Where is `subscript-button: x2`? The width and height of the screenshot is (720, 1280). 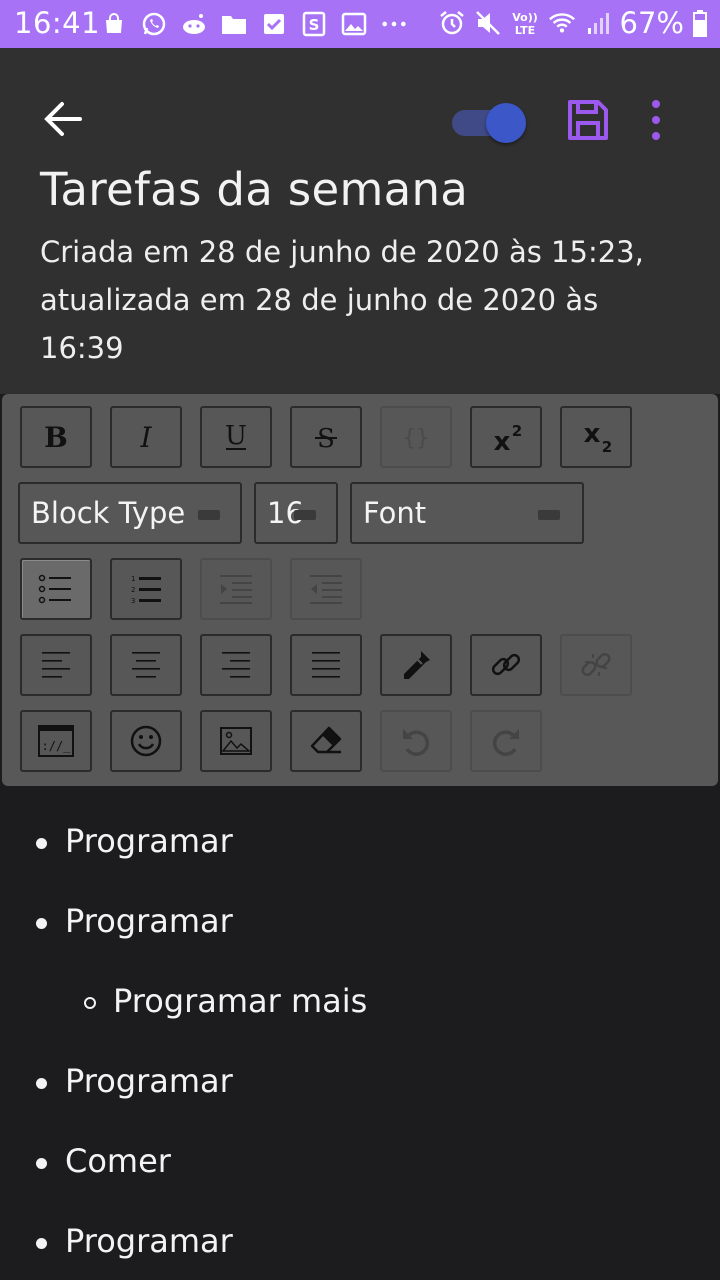 subscript-button: x2 is located at coordinates (596, 437).